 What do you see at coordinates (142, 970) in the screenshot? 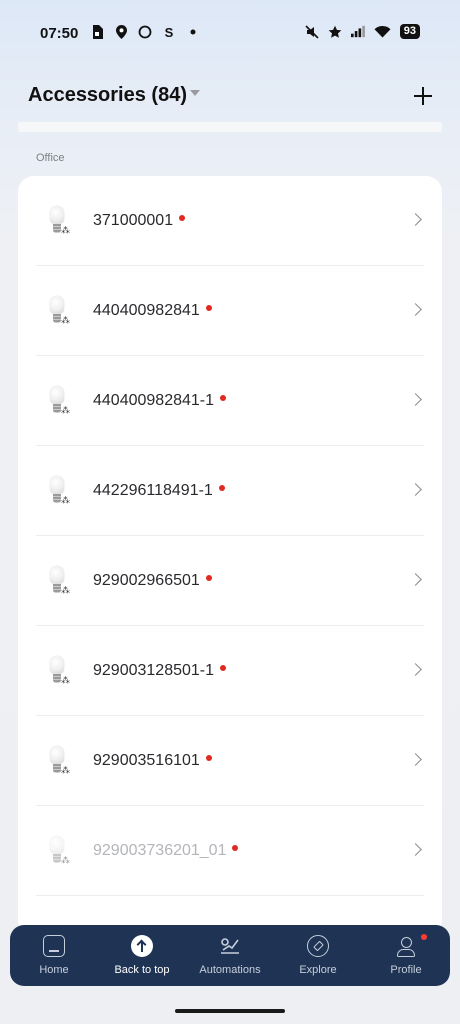
I see `nav-label: Back to top` at bounding box center [142, 970].